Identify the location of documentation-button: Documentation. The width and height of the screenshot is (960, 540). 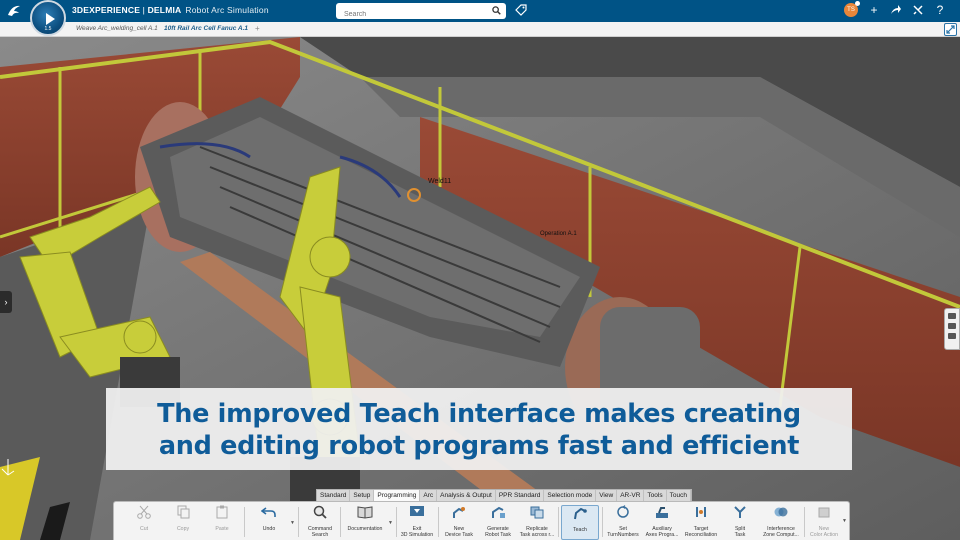
(365, 522).